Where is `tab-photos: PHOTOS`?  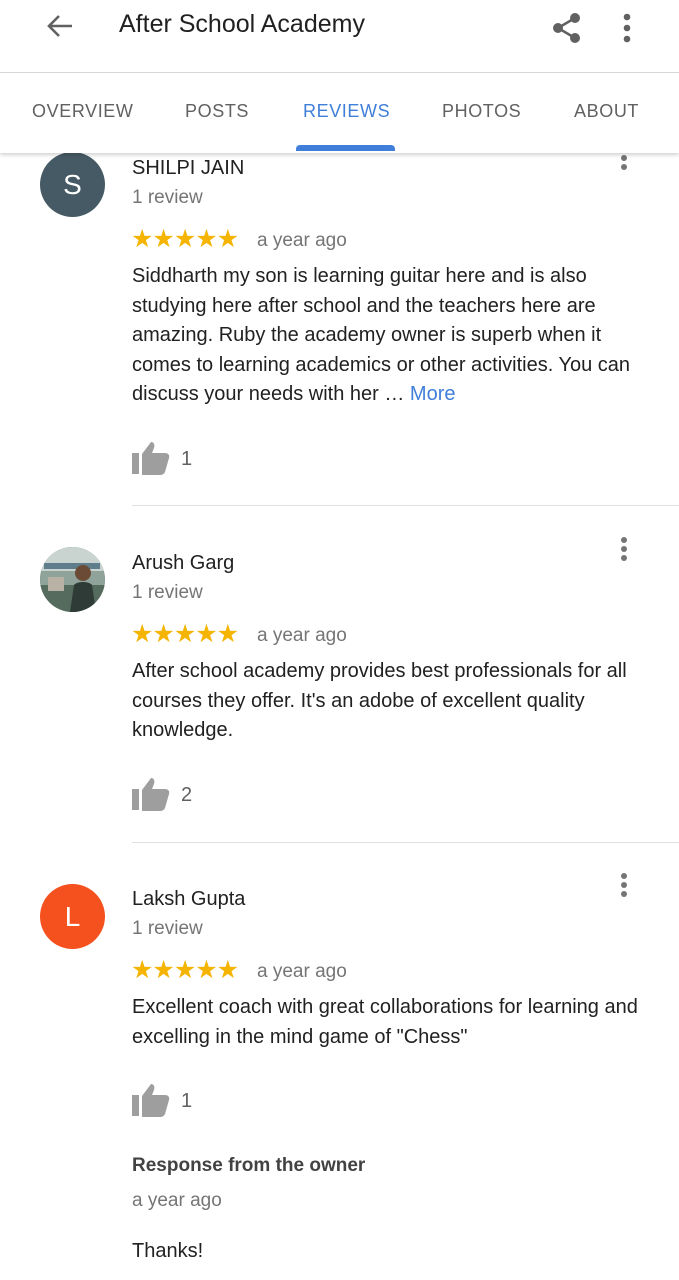 tab-photos: PHOTOS is located at coordinates (481, 111).